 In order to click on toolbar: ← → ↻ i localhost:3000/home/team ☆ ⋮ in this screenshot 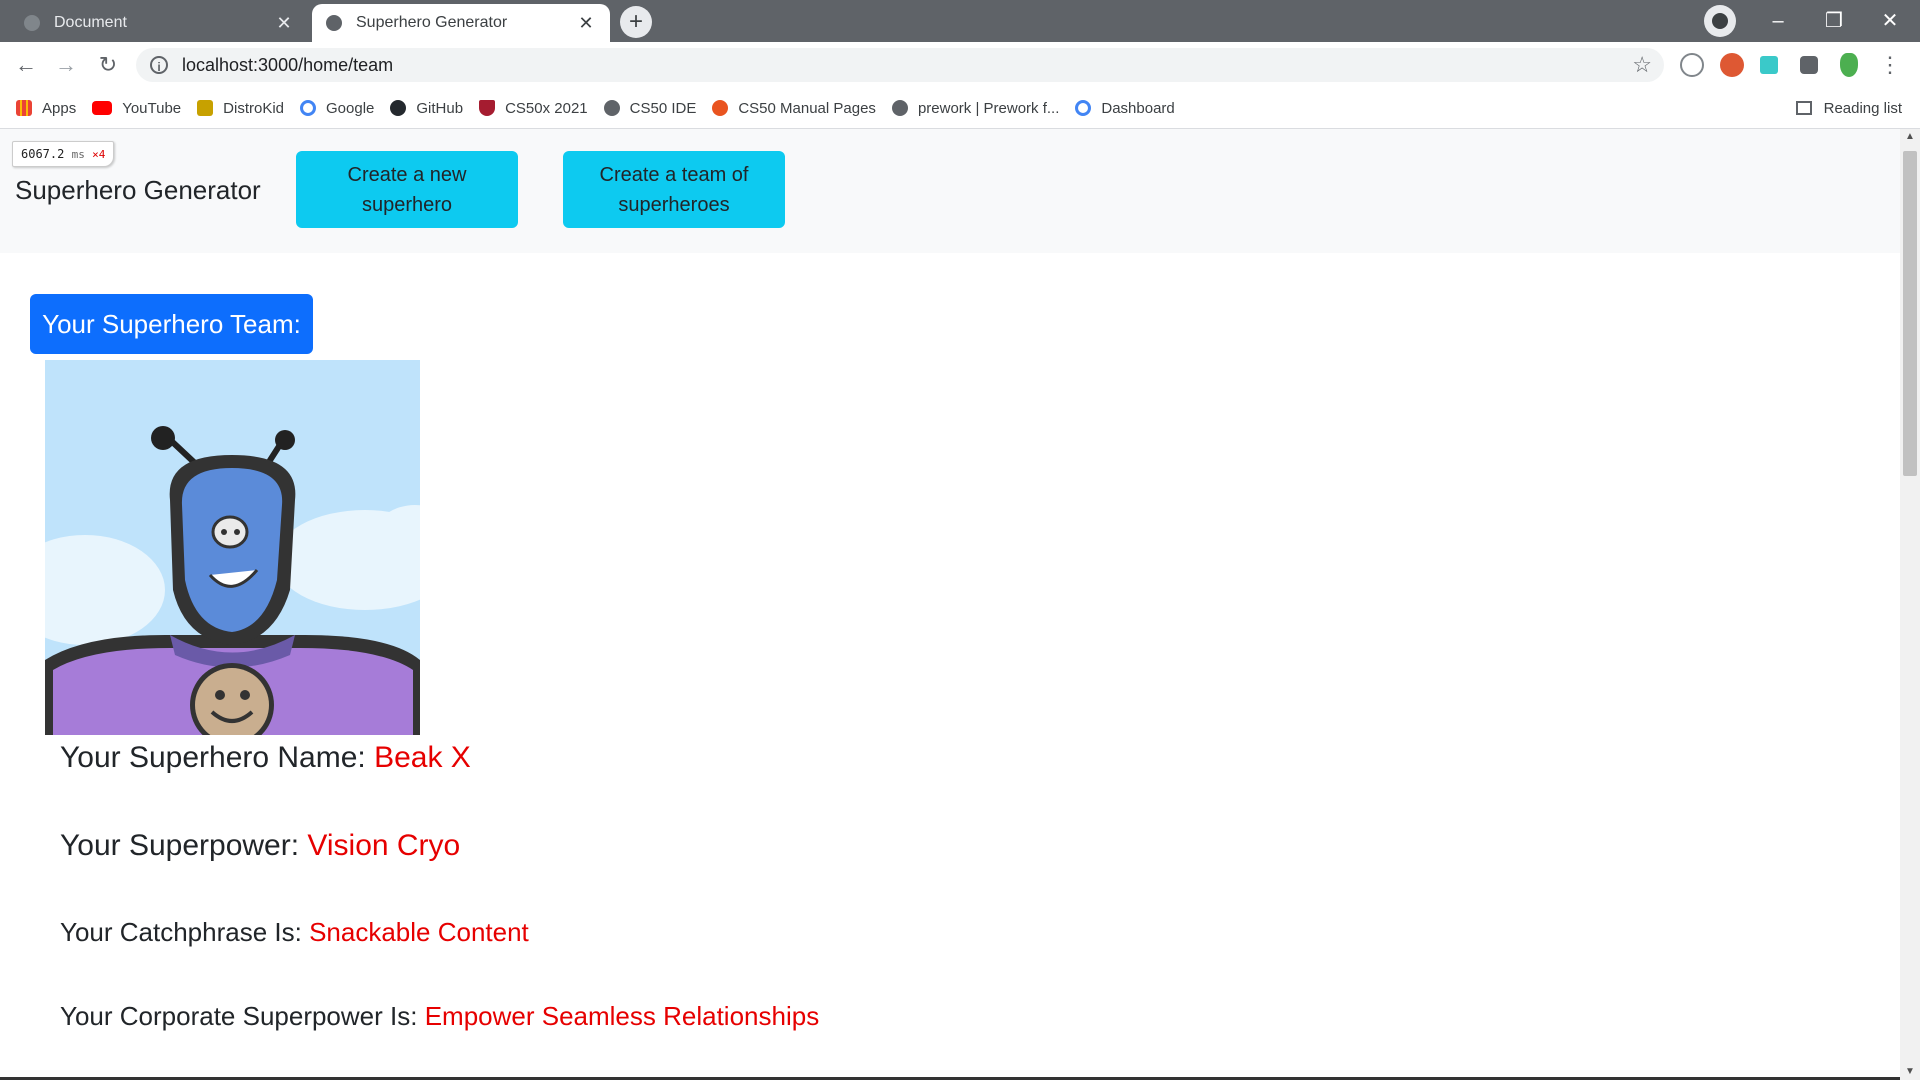, I will do `click(960, 65)`.